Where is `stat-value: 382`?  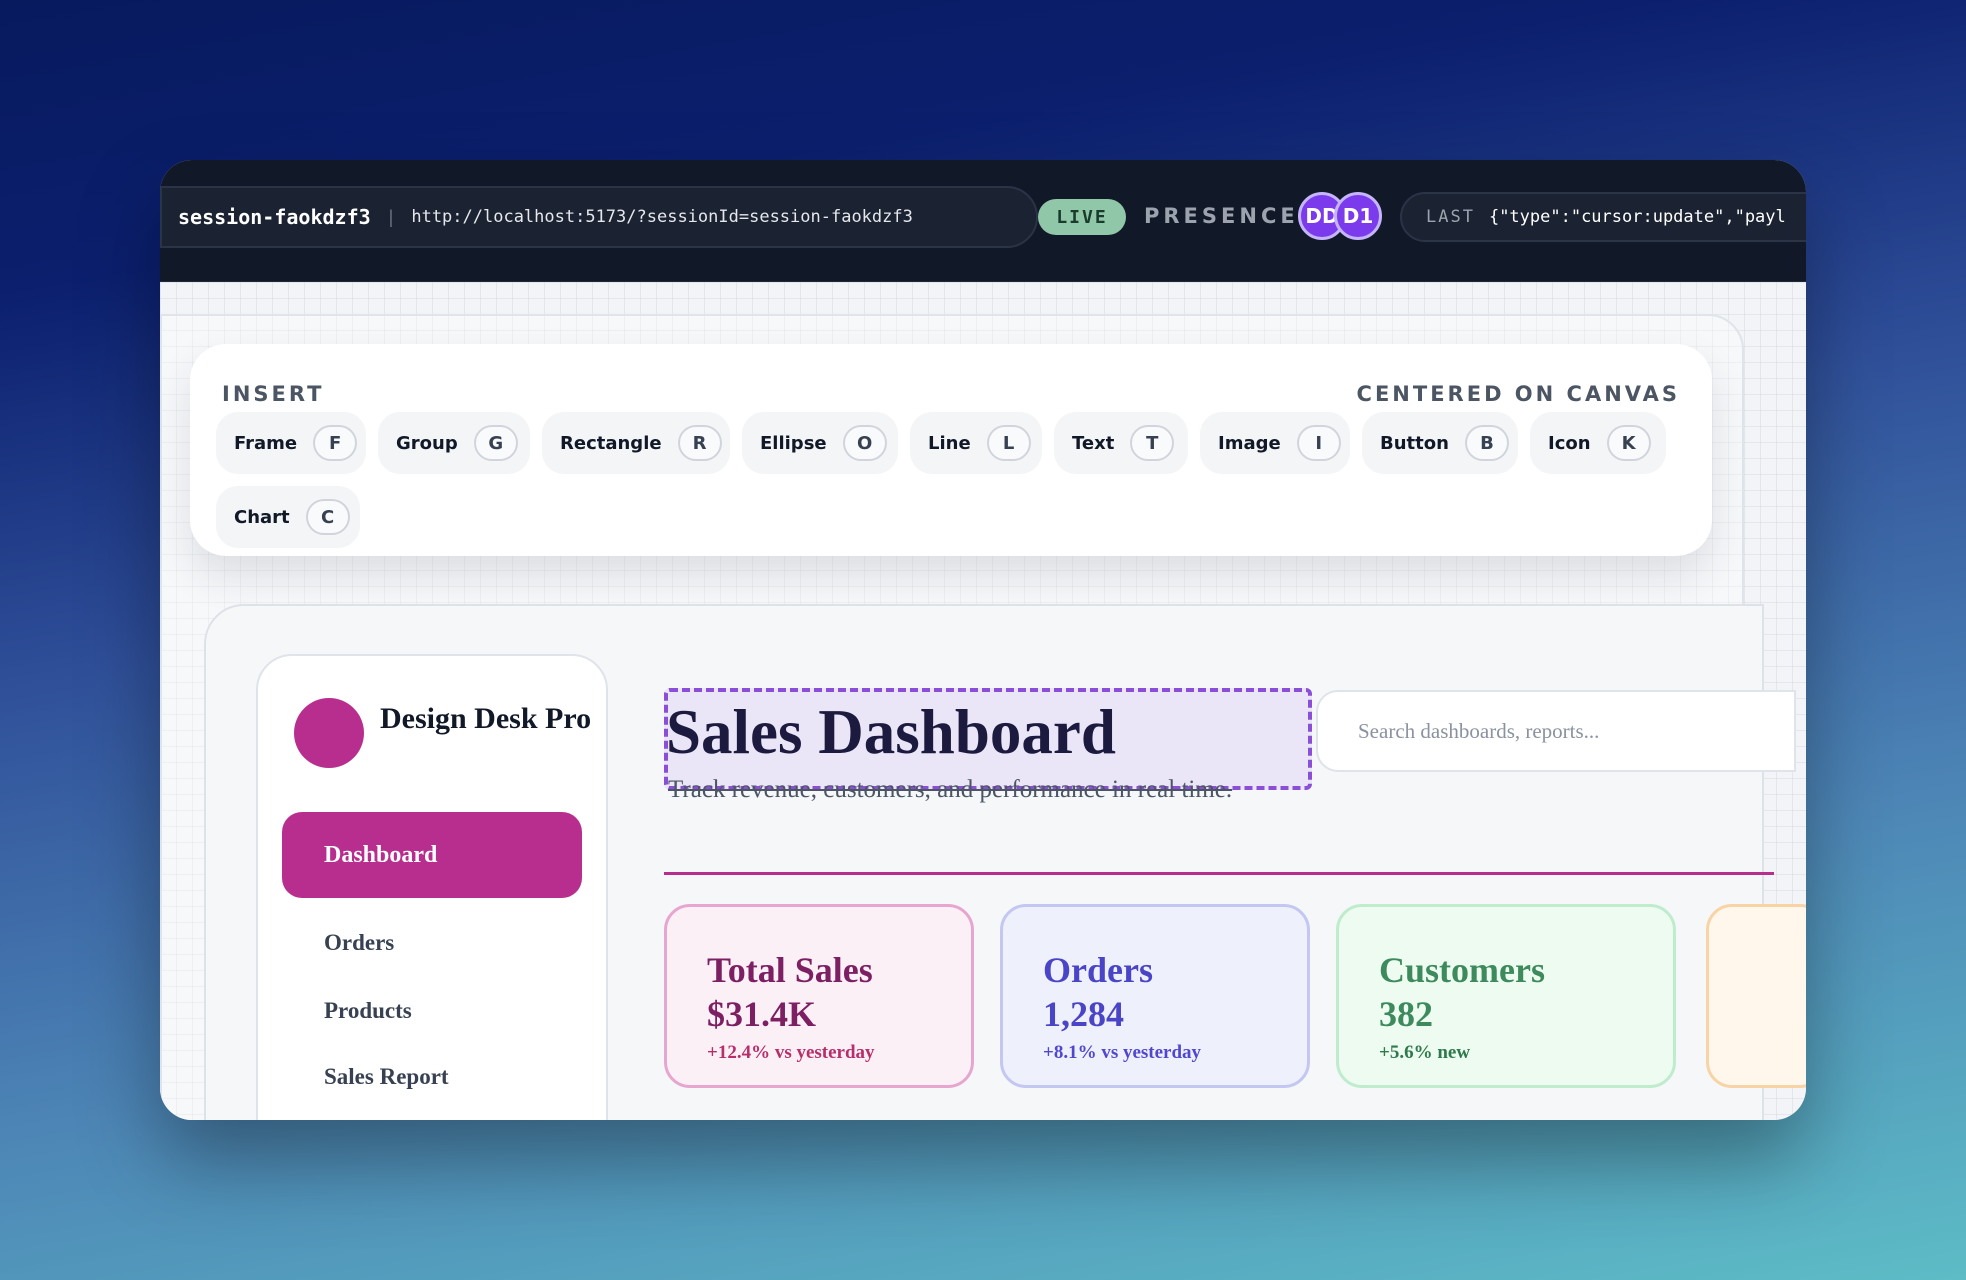
stat-value: 382 is located at coordinates (1406, 1014).